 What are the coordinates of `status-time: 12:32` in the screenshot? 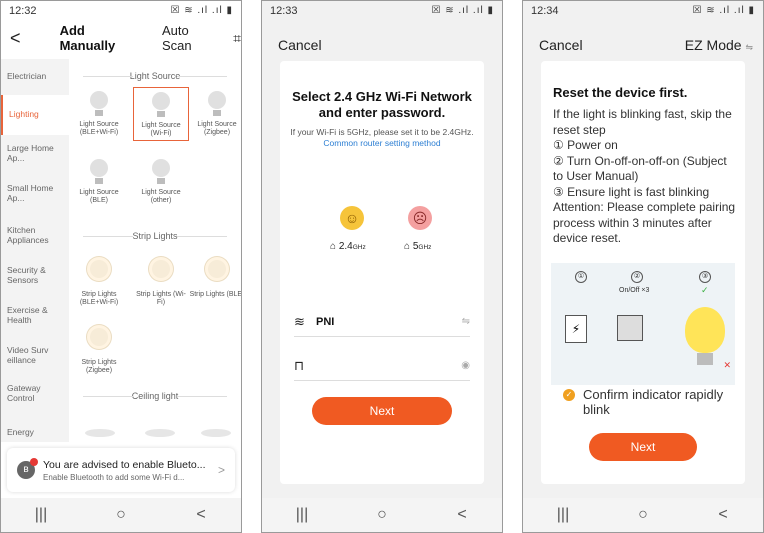 It's located at (23, 11).